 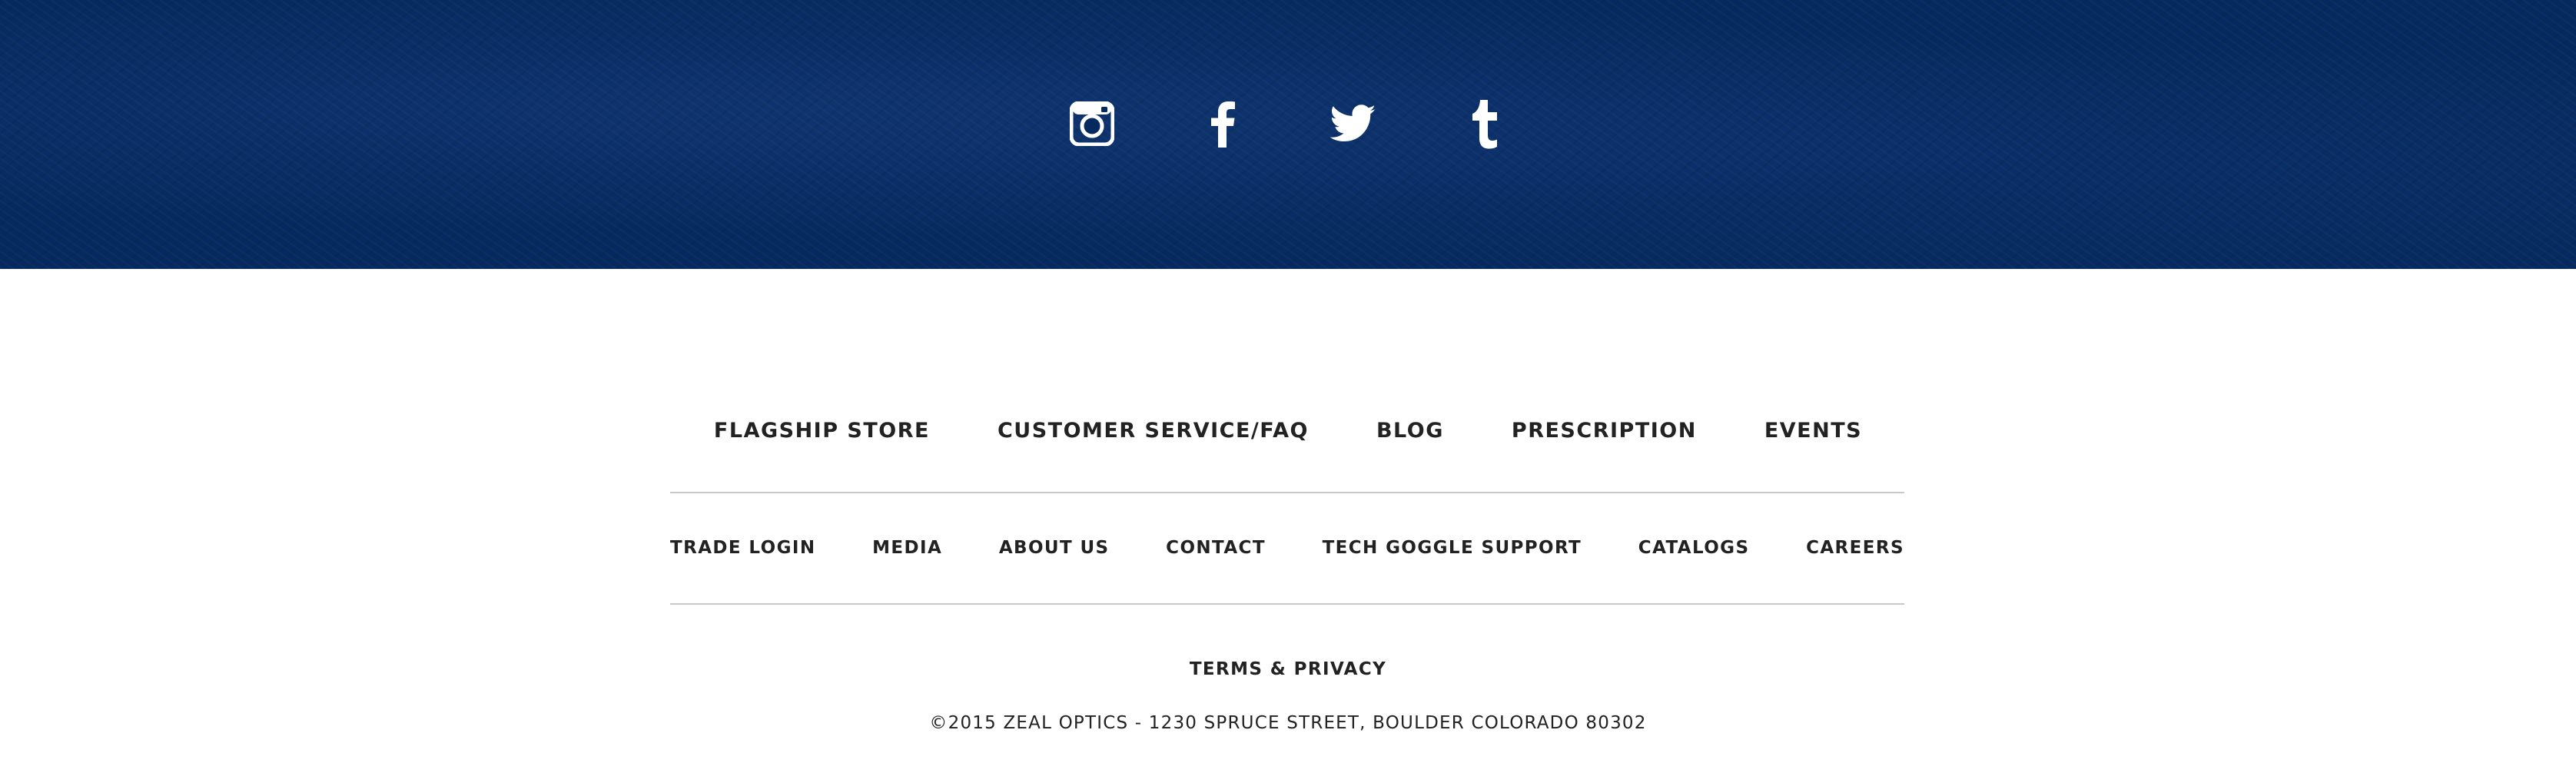 I want to click on footer-link-about-us: ABOUT US, so click(x=1054, y=548).